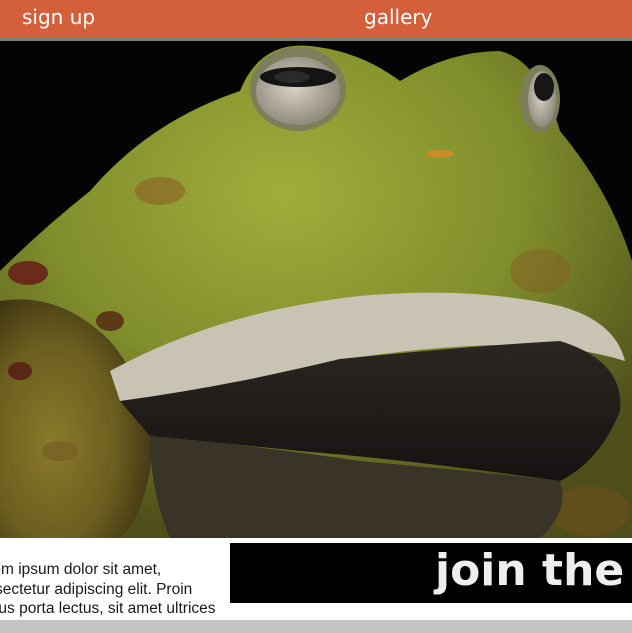 The width and height of the screenshot is (632, 633). What do you see at coordinates (398, 17) in the screenshot?
I see `nav-link-gallery: gallery` at bounding box center [398, 17].